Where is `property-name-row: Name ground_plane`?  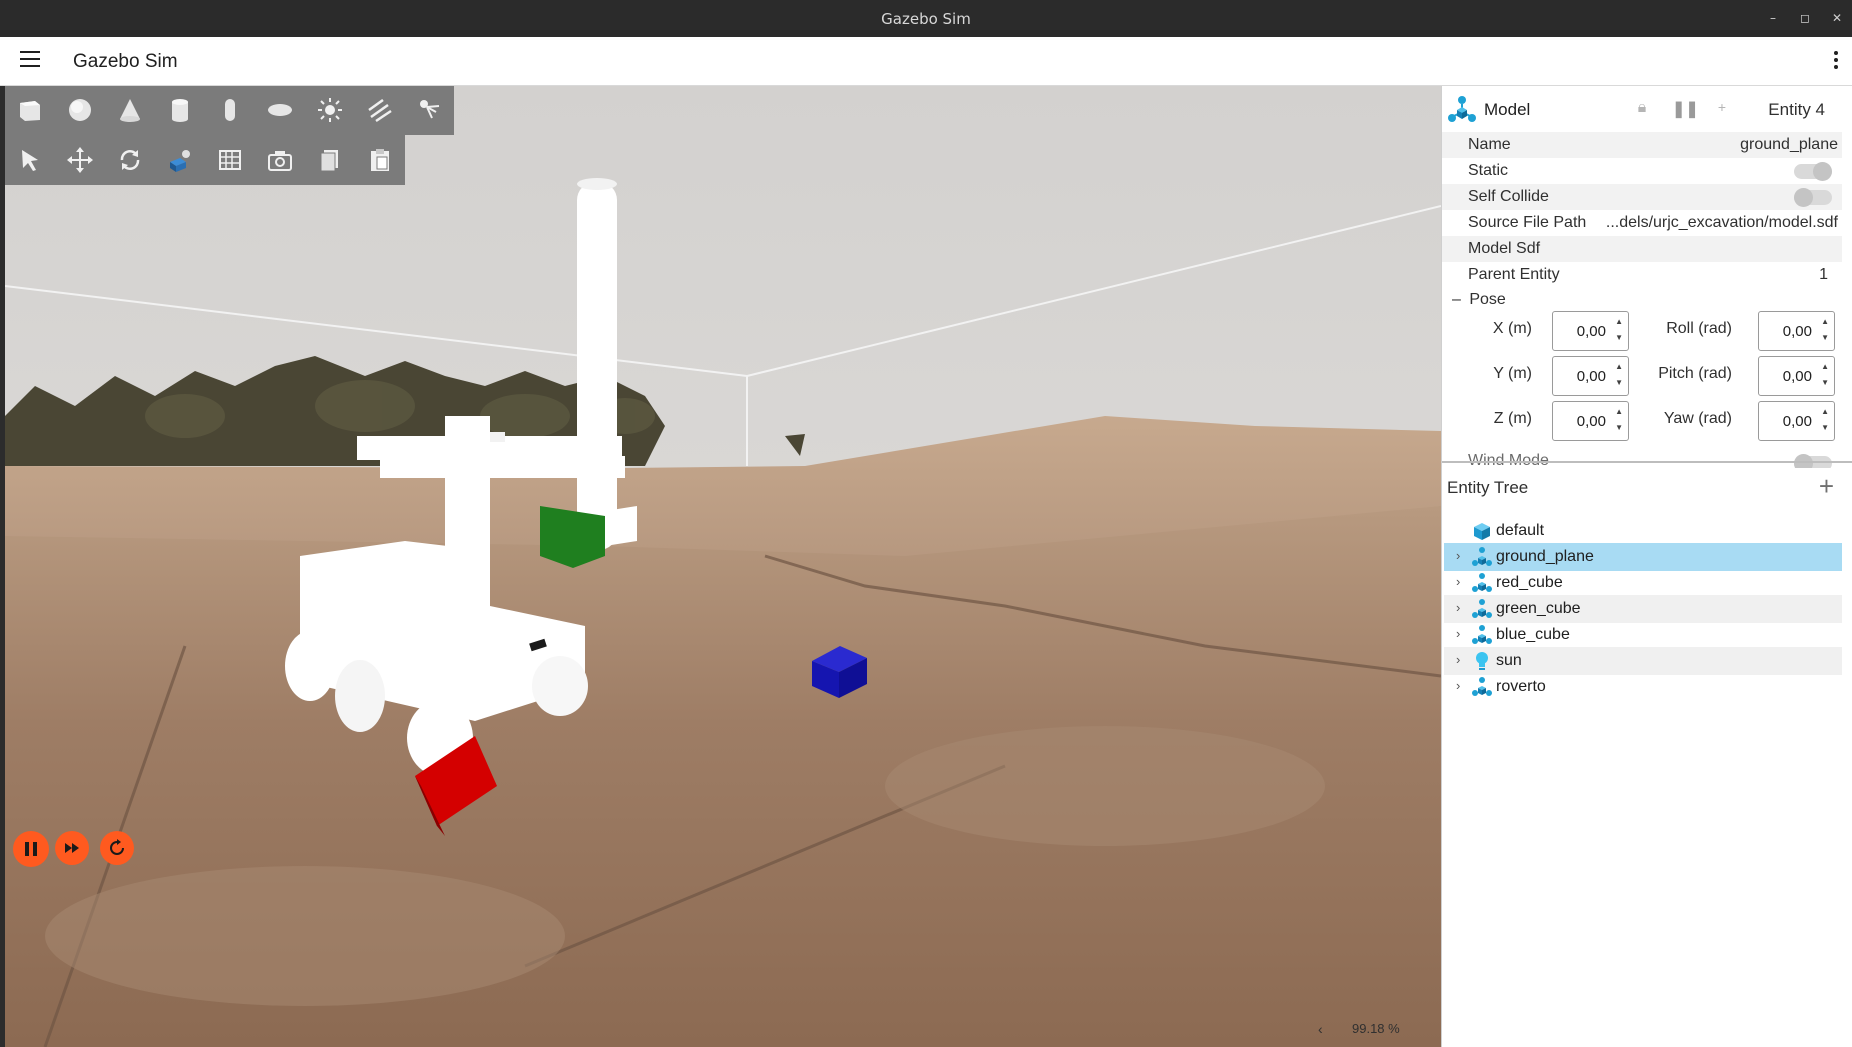 property-name-row: Name ground_plane is located at coordinates (1642, 145).